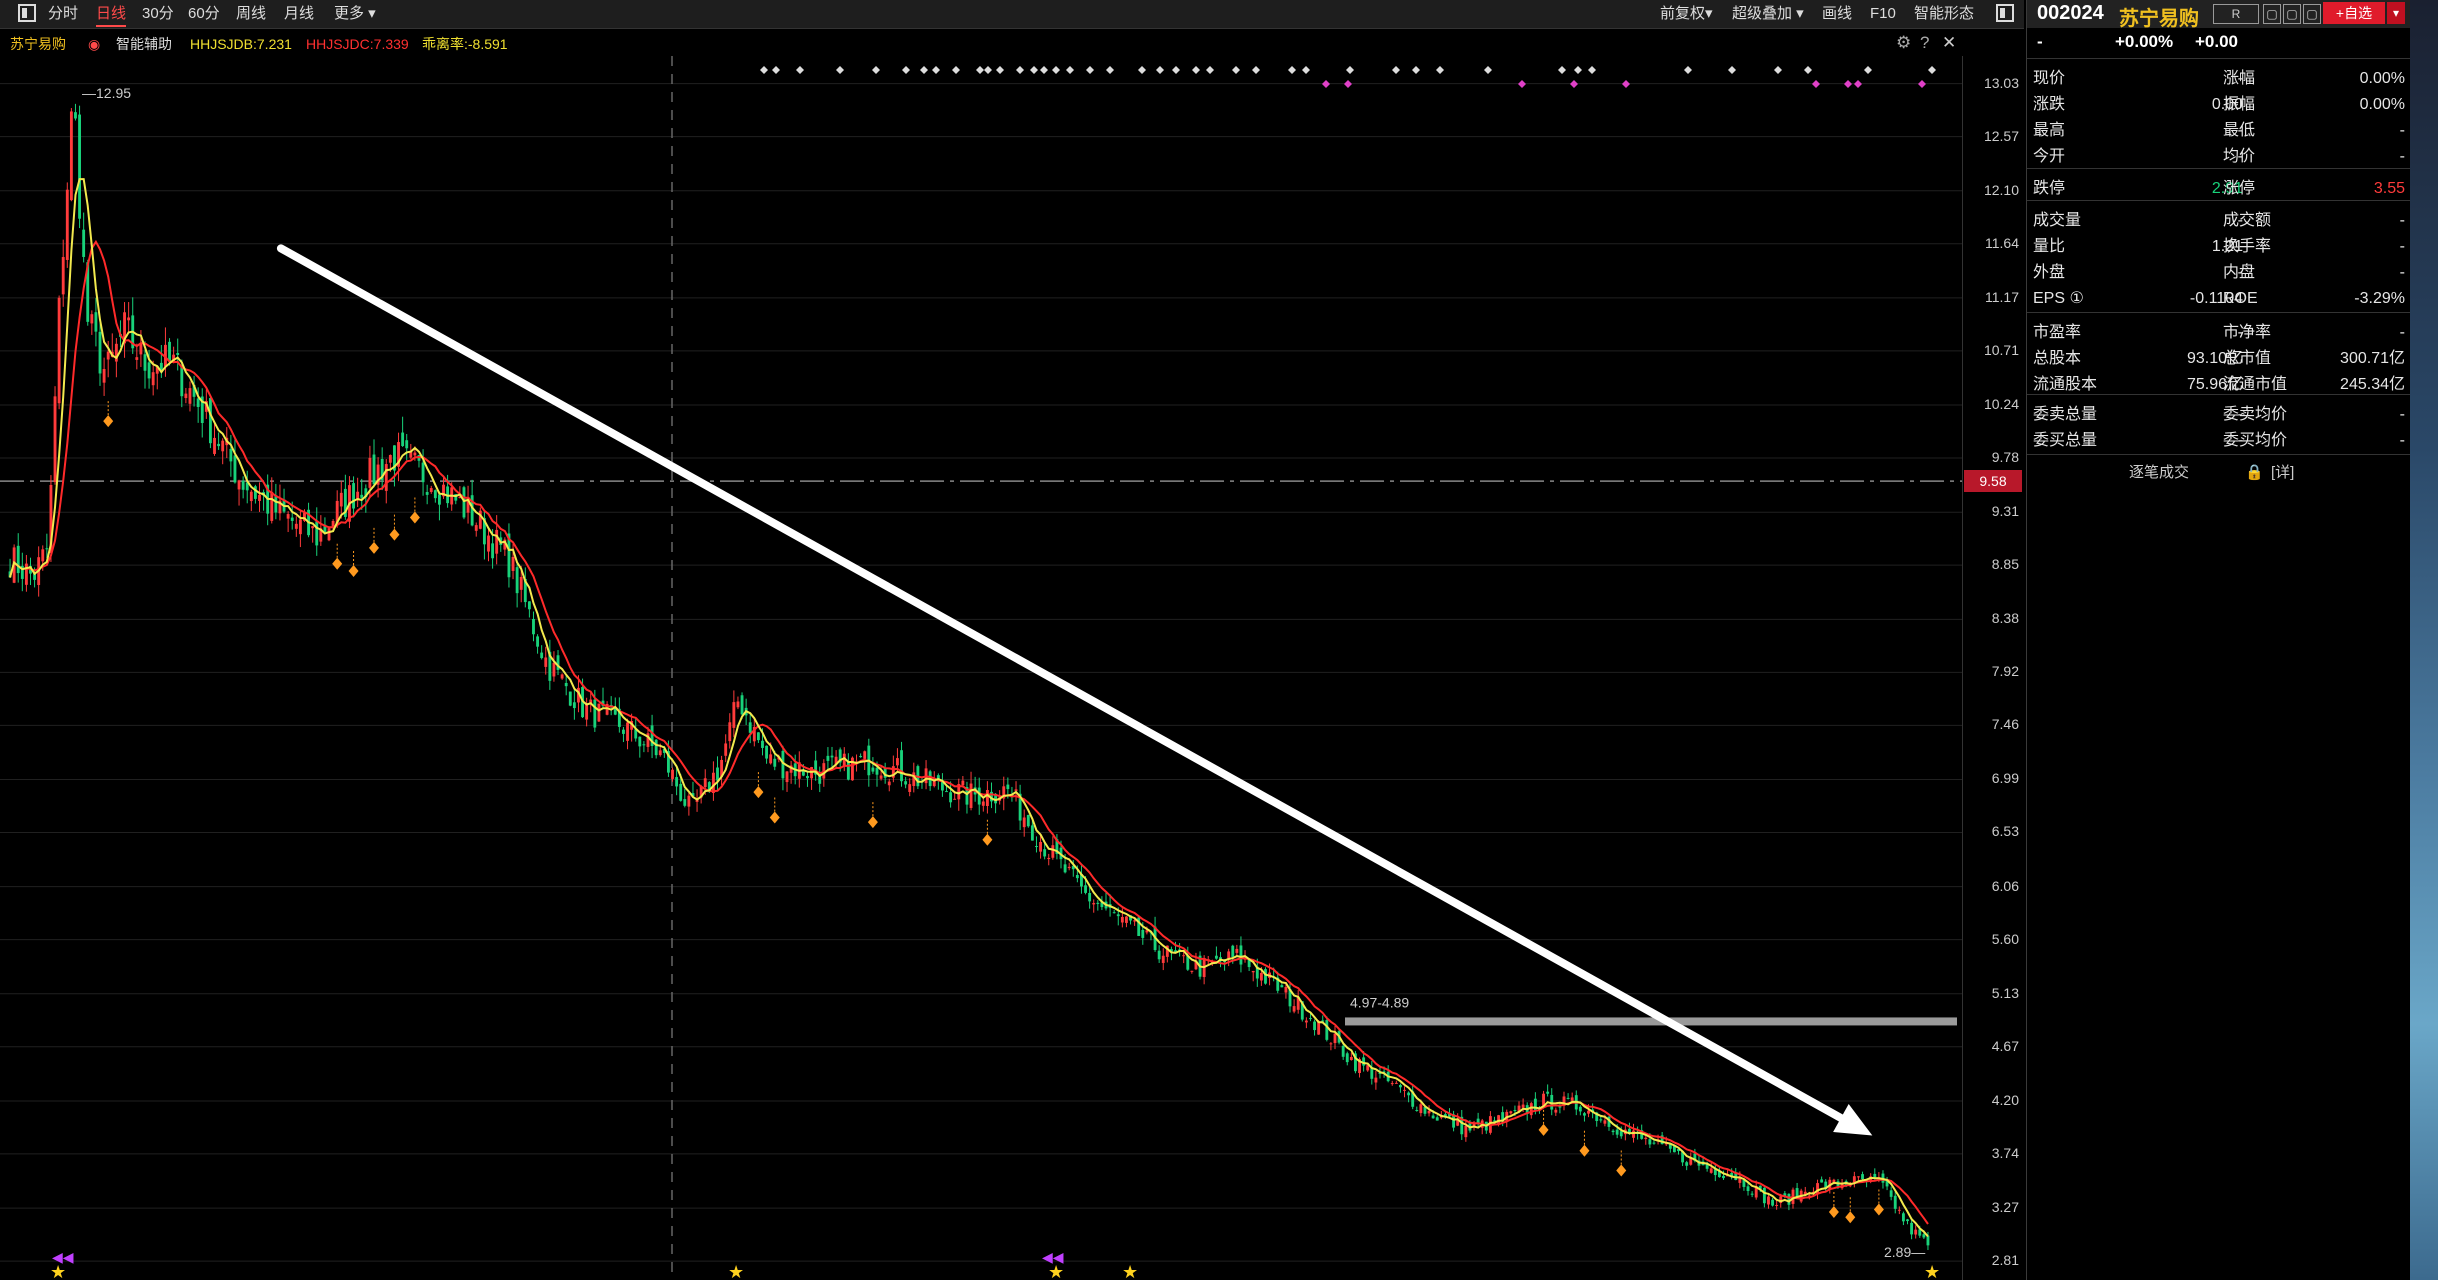 The height and width of the screenshot is (1280, 2438). Describe the element at coordinates (111, 13) in the screenshot. I see `tab-daily: 日线` at that location.